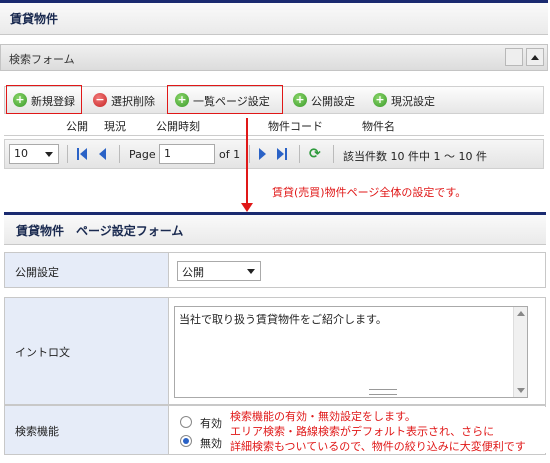 The image size is (550, 463). I want to click on collapse-button, so click(535, 57).